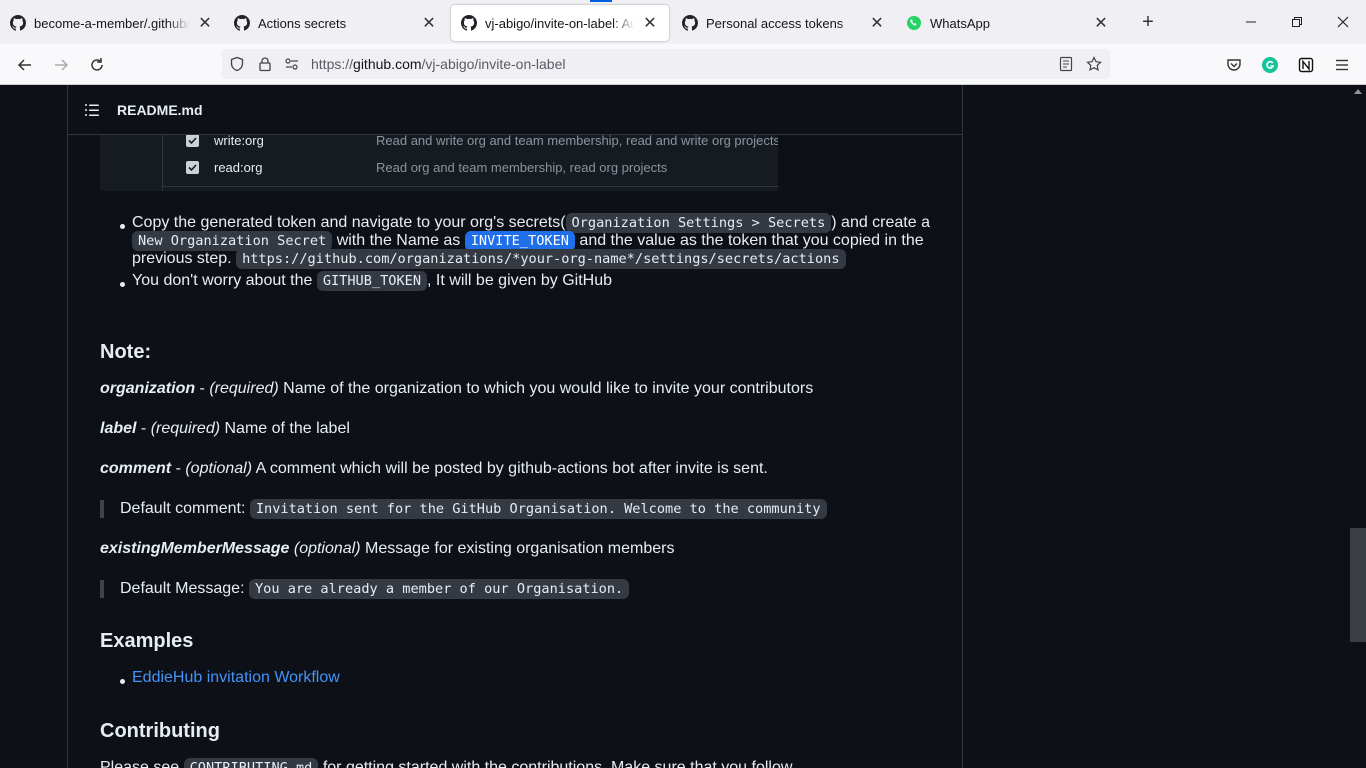  I want to click on divider, so click(470, 186).